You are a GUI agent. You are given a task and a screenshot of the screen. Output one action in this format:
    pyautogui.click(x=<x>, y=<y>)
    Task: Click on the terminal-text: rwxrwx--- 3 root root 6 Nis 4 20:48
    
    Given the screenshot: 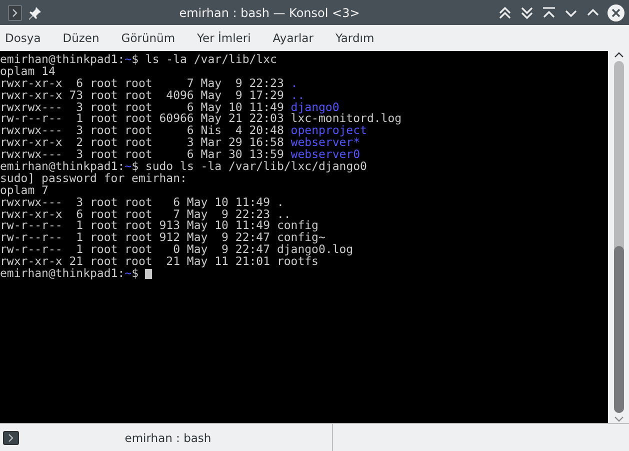 What is the action you would take?
    pyautogui.click(x=142, y=131)
    